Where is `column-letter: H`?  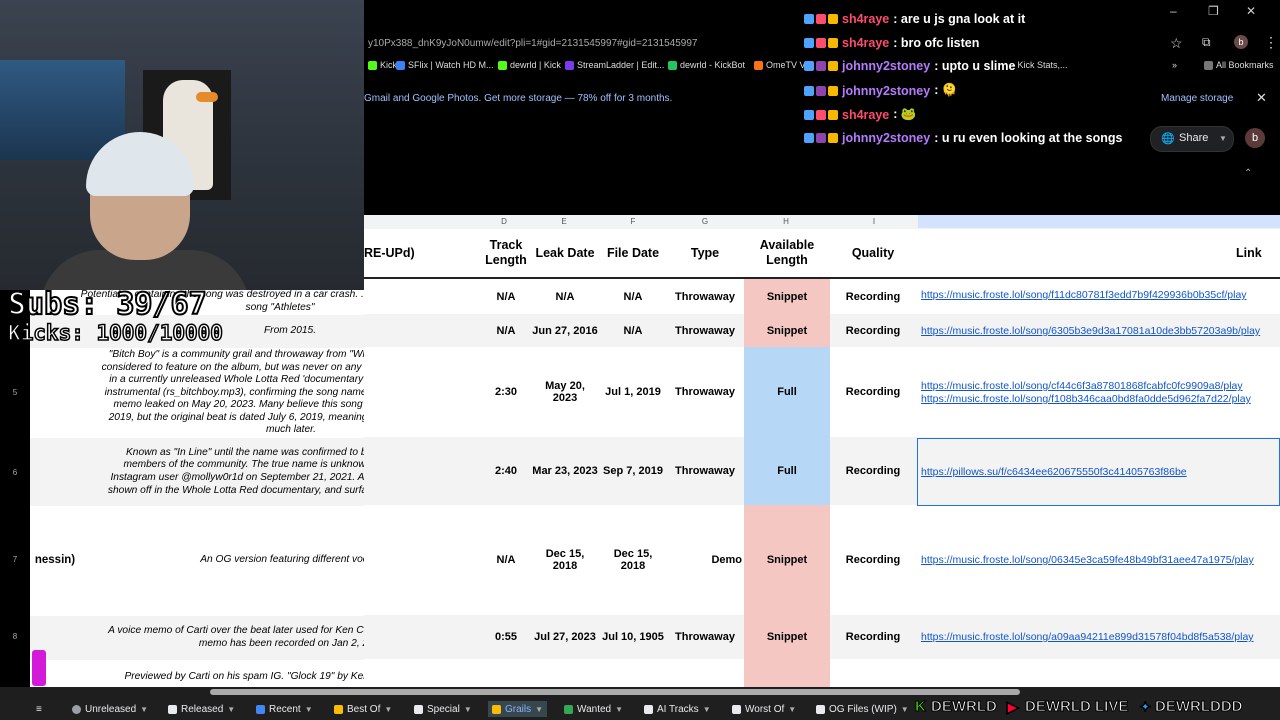
column-letter: H is located at coordinates (786, 221).